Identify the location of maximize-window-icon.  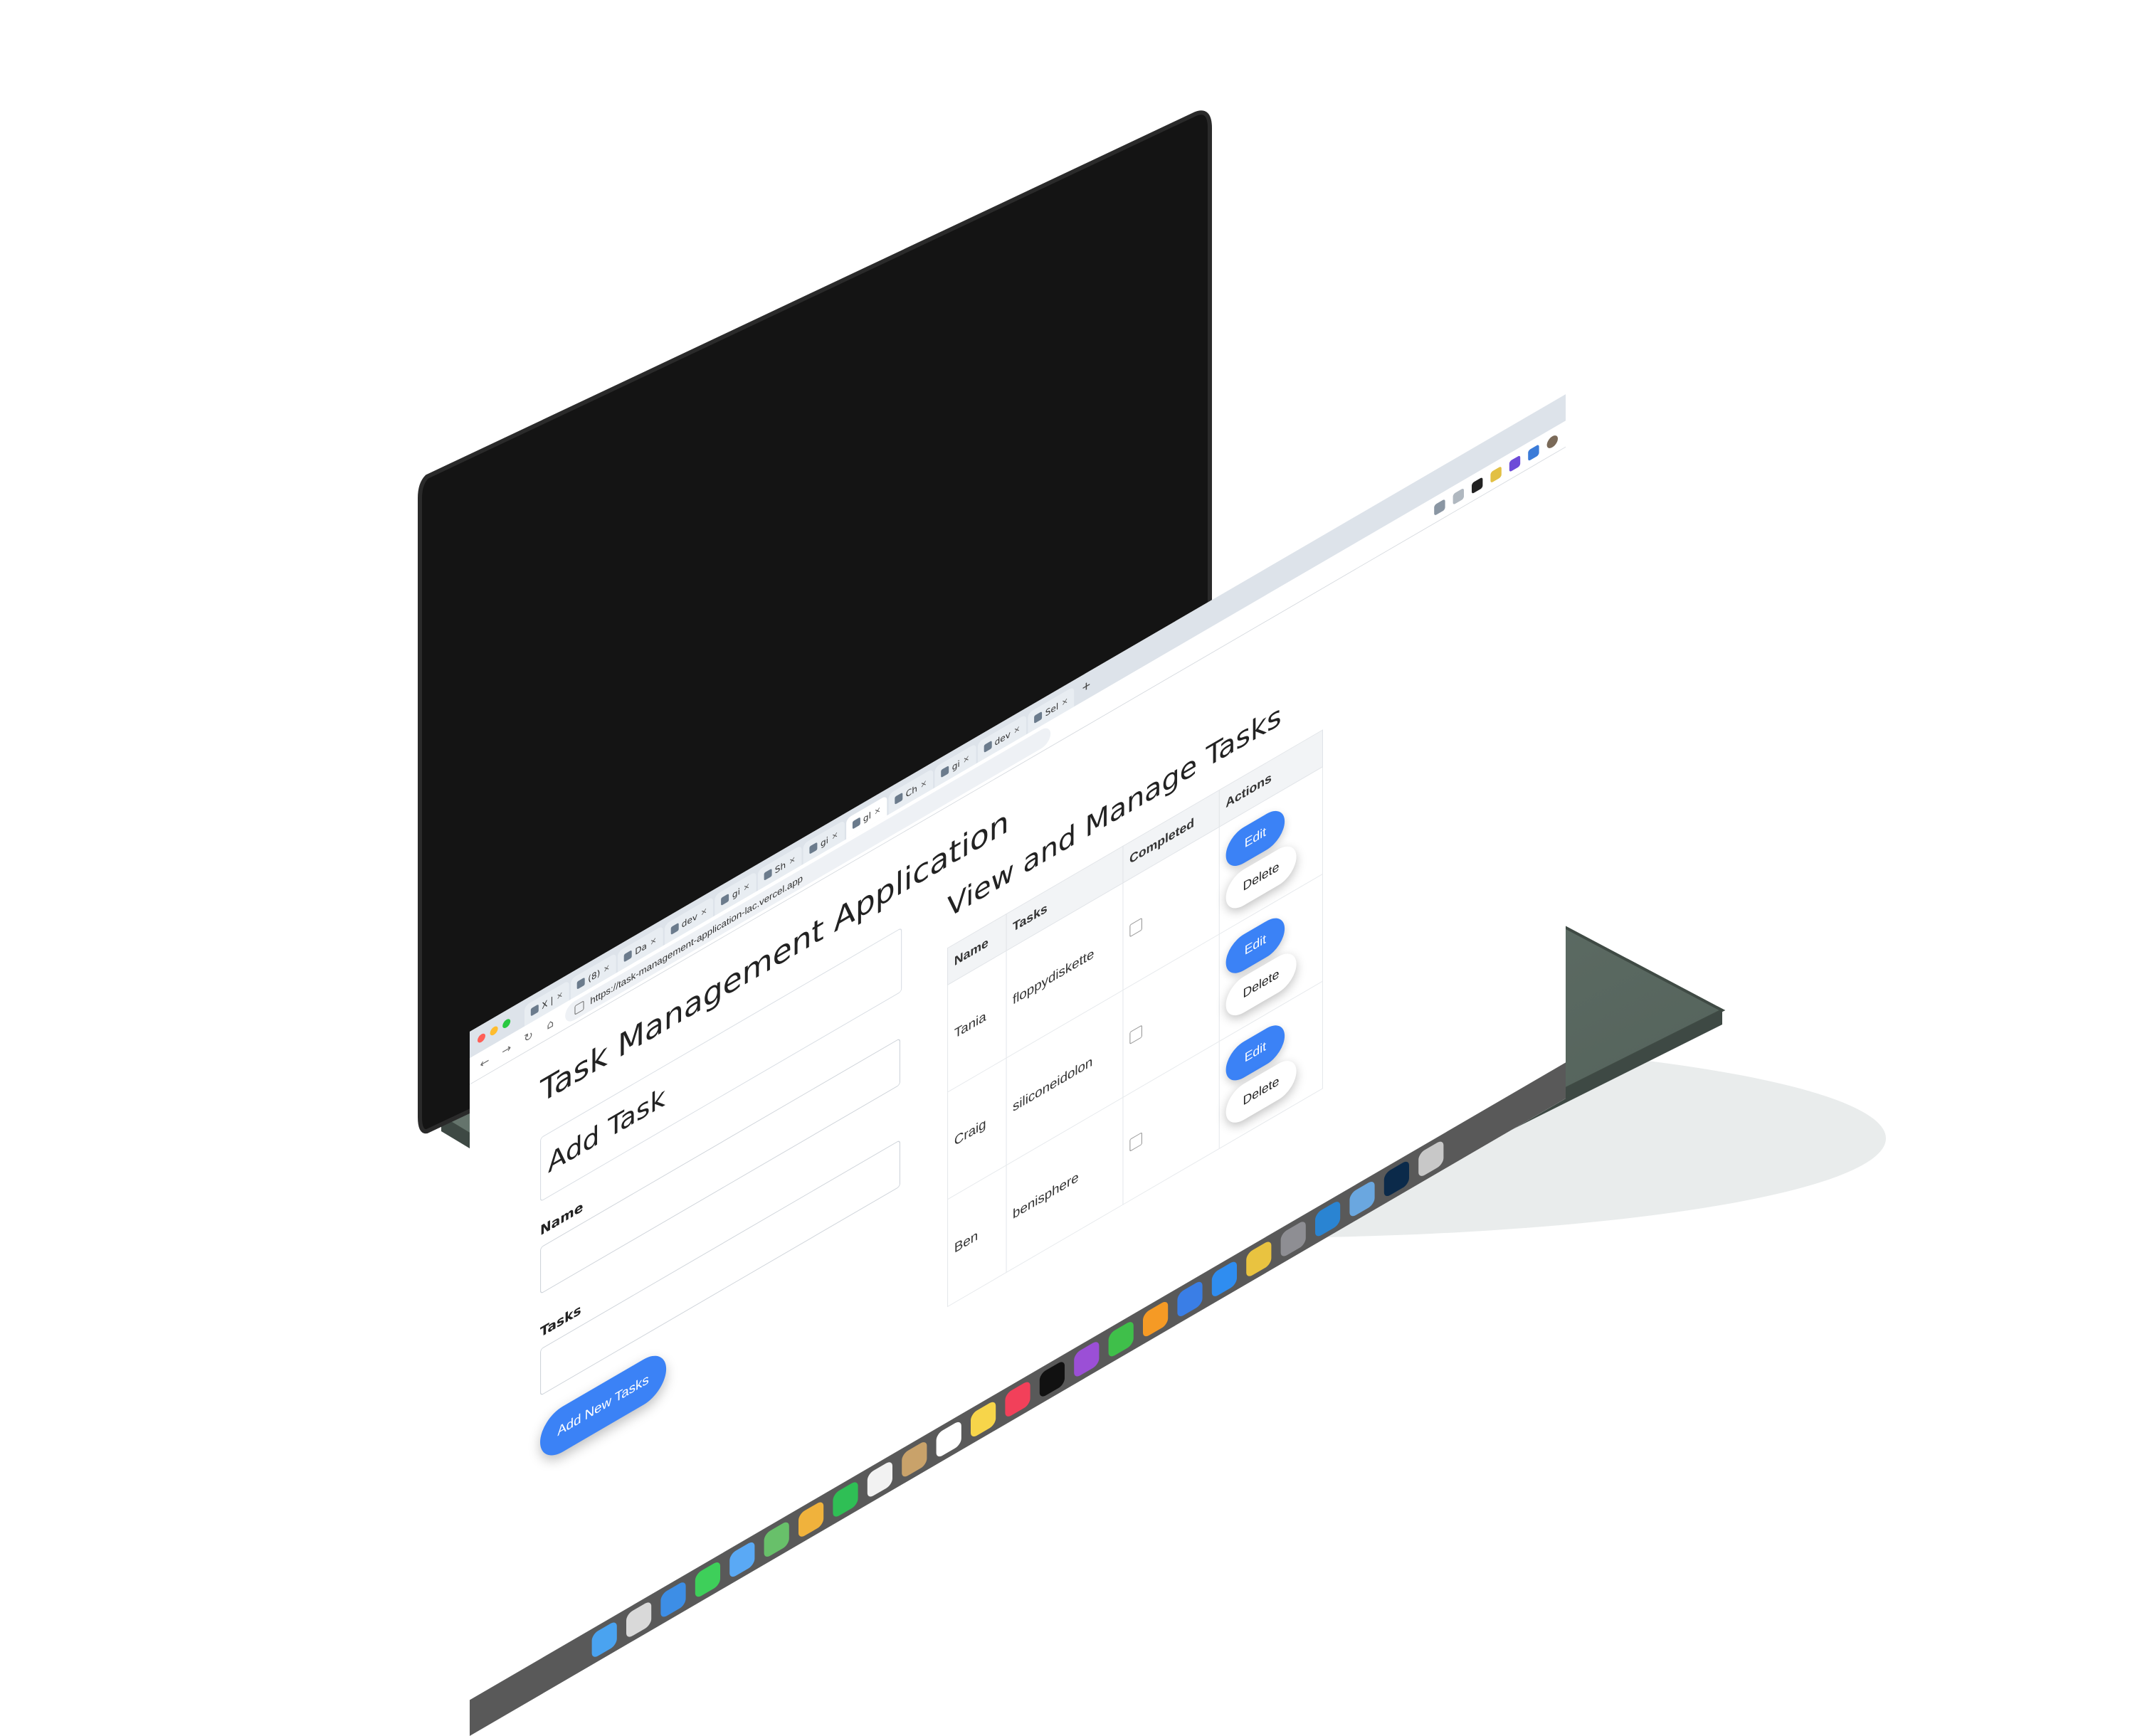
(506, 1023).